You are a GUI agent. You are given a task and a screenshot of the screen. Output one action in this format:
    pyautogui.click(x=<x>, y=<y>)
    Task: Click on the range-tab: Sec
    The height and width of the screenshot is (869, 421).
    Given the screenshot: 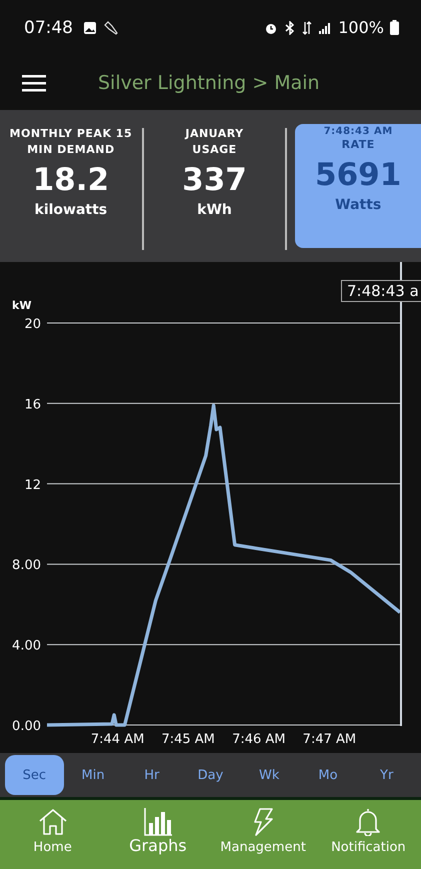 What is the action you would take?
    pyautogui.click(x=34, y=775)
    